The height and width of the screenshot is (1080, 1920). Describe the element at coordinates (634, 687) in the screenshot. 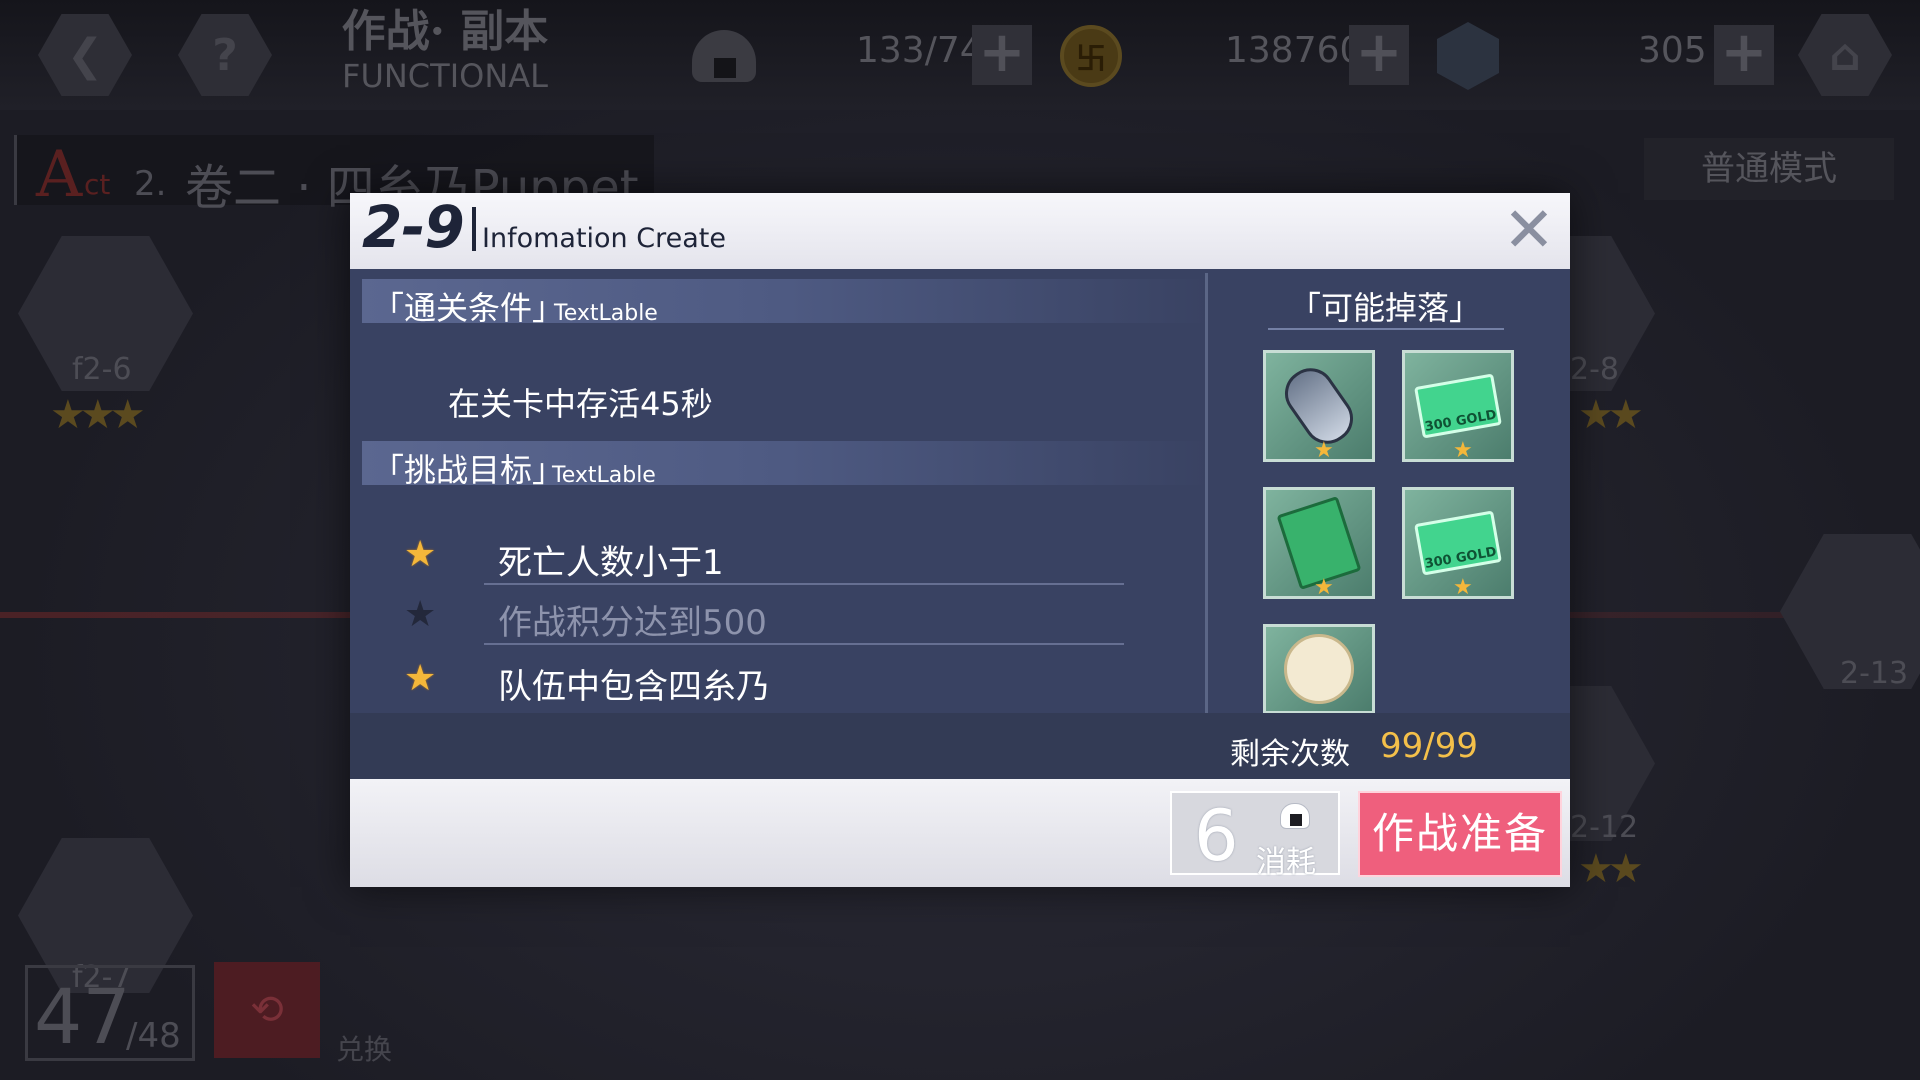

I see `goal-text: 队伍中包含四糸乃` at that location.